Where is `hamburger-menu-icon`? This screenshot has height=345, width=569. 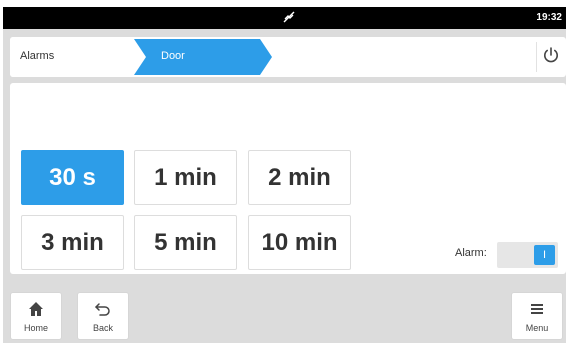
hamburger-menu-icon is located at coordinates (537, 309).